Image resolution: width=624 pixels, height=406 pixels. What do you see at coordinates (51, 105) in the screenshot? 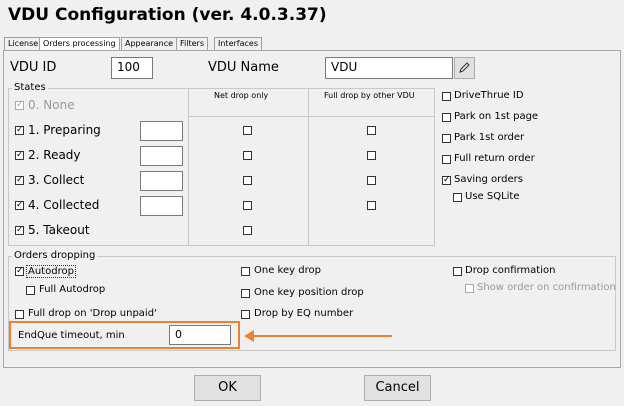
I see `state-none-label: 0. None` at bounding box center [51, 105].